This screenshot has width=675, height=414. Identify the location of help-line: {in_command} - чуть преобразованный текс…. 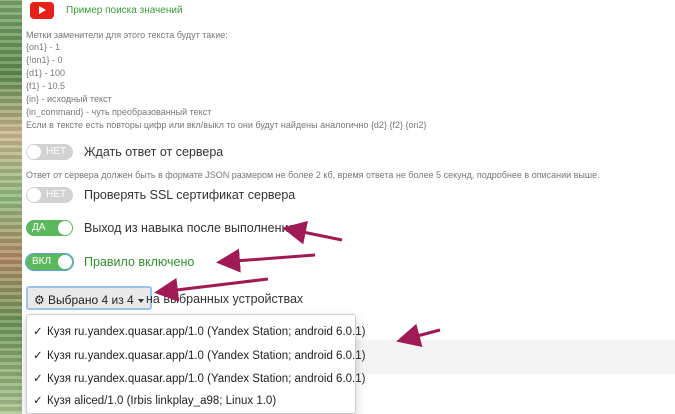
(119, 112).